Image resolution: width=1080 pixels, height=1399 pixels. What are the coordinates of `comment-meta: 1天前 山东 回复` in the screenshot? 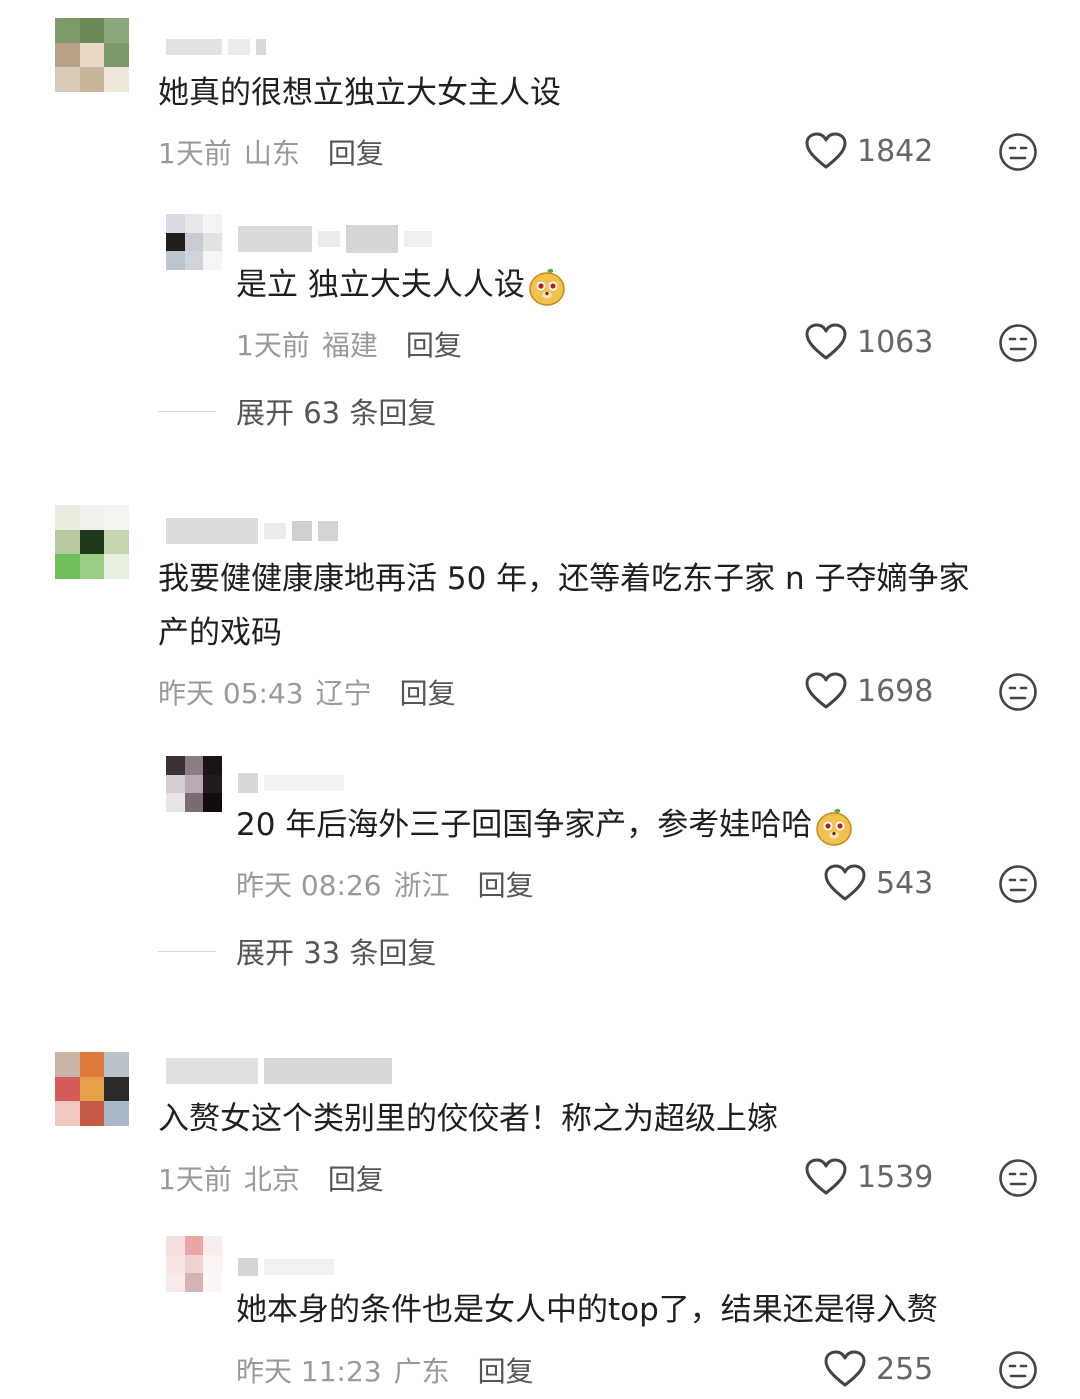 It's located at (271, 152).